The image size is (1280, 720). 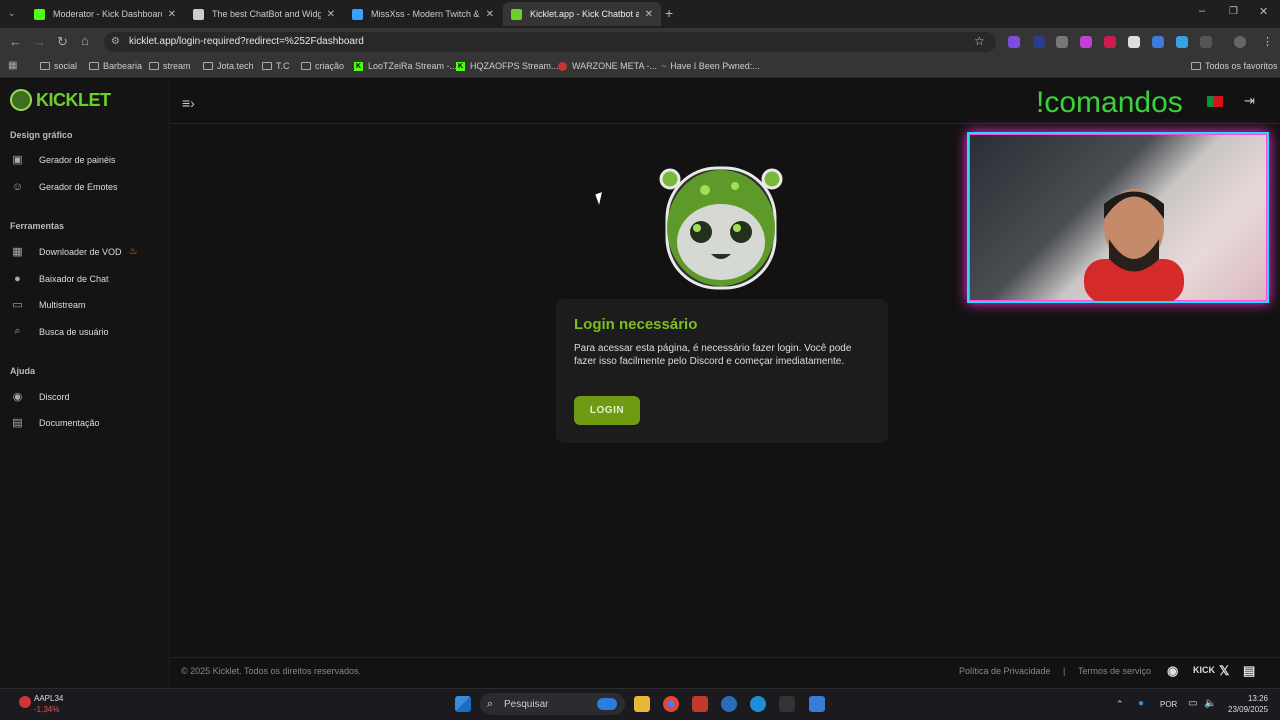 What do you see at coordinates (1202, 11) in the screenshot?
I see `minimize-icon: –` at bounding box center [1202, 11].